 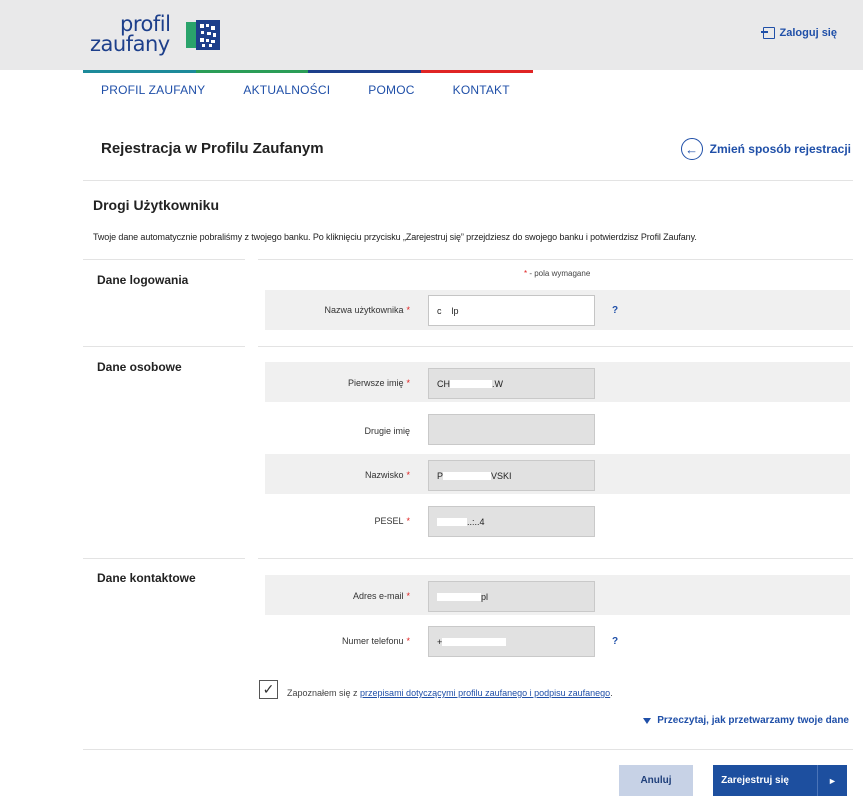 I want to click on data-processing-label: Przeczytaj, jak przetwarzamy twoje dane, so click(x=753, y=720).